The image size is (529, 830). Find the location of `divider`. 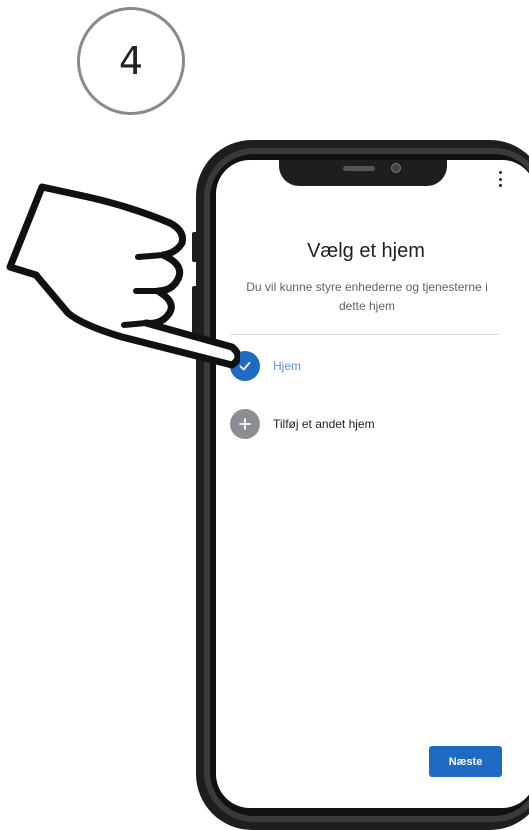

divider is located at coordinates (365, 334).